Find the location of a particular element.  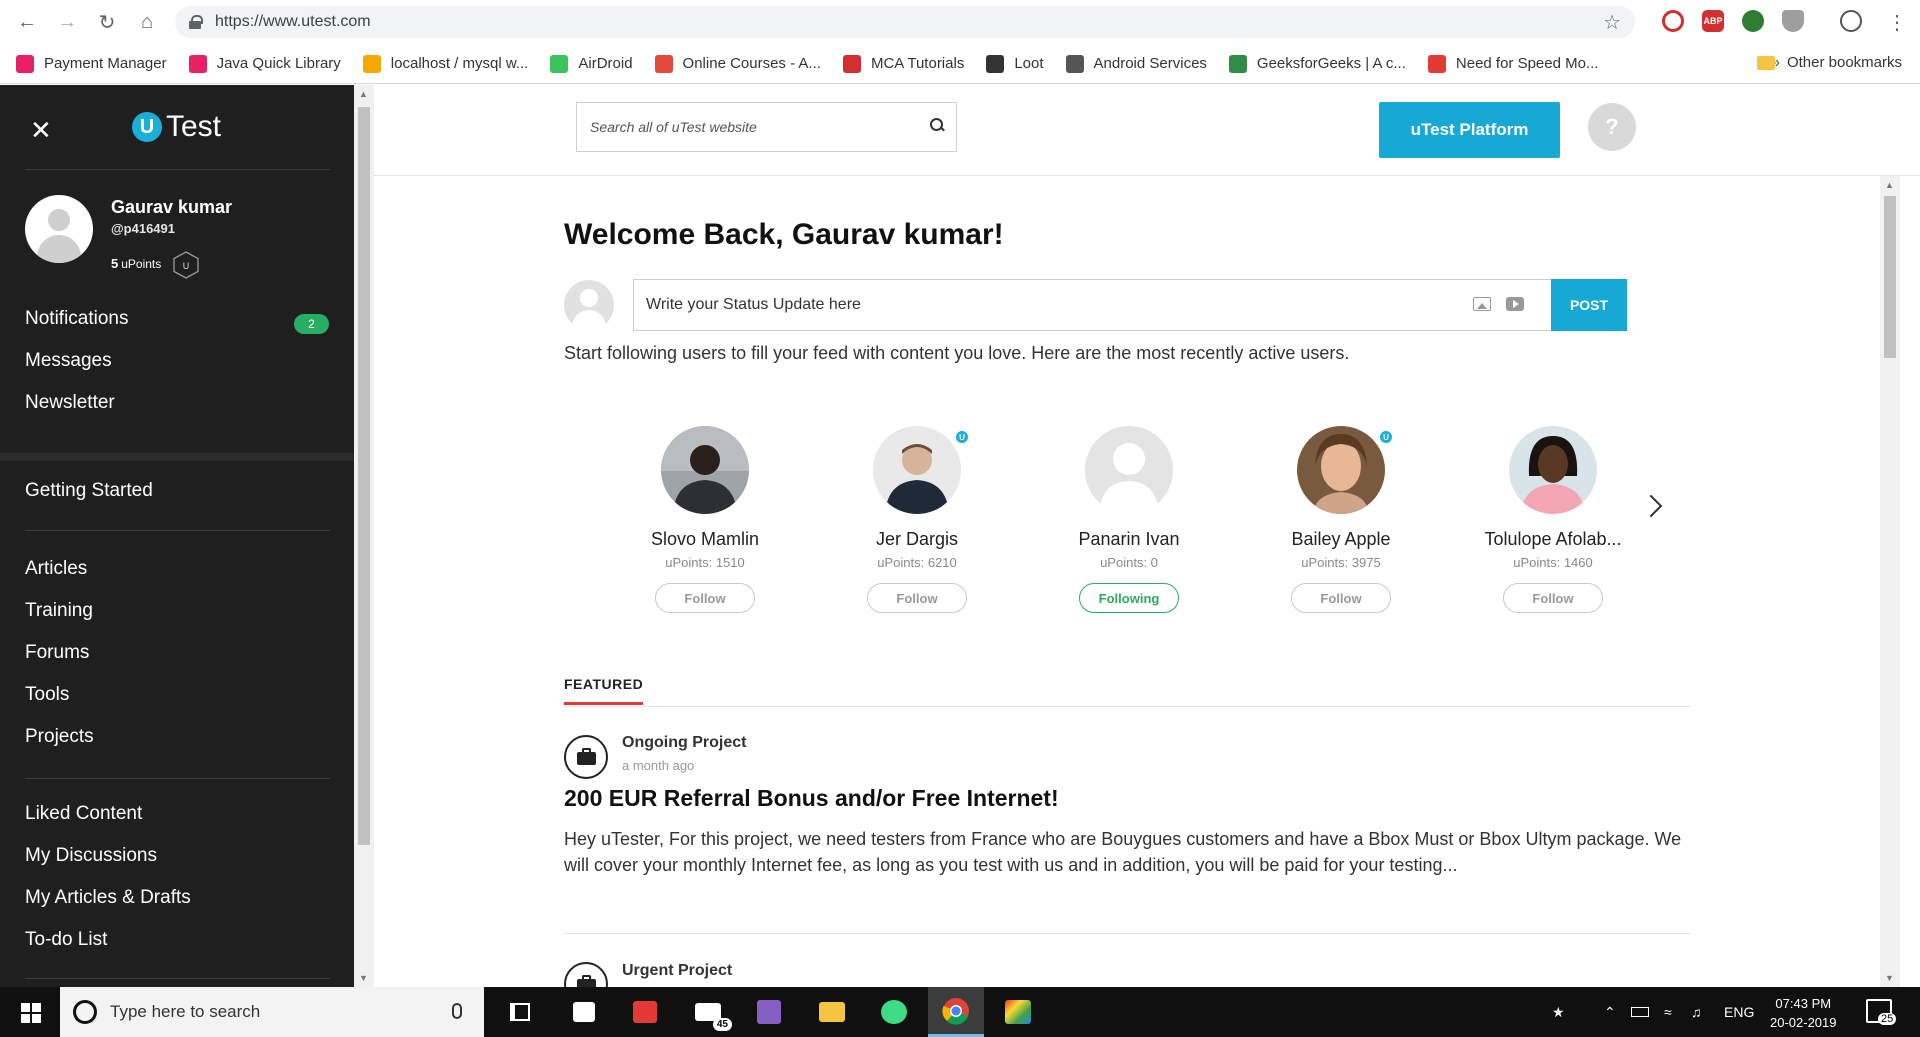

microphone-icon is located at coordinates (457, 1011).